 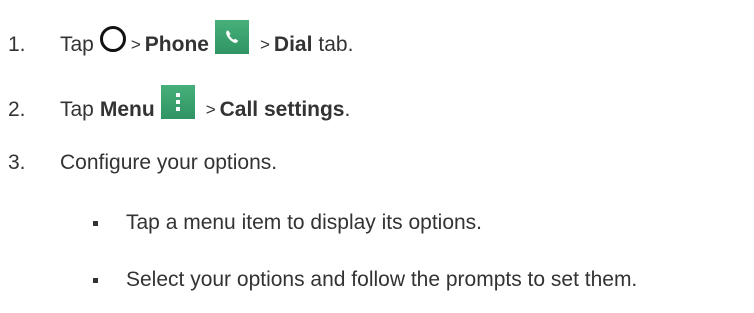 What do you see at coordinates (127, 109) in the screenshot?
I see `menu-label: Menu` at bounding box center [127, 109].